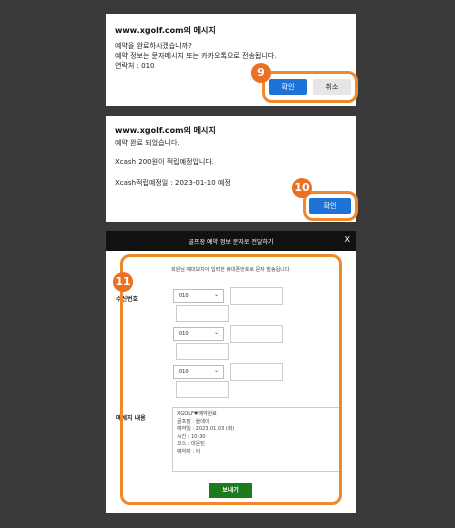 Image resolution: width=455 pixels, height=528 pixels. Describe the element at coordinates (173, 183) in the screenshot. I see `dialog-message-line: Xcash적립예정일 : 2023-01-10 예정` at that location.